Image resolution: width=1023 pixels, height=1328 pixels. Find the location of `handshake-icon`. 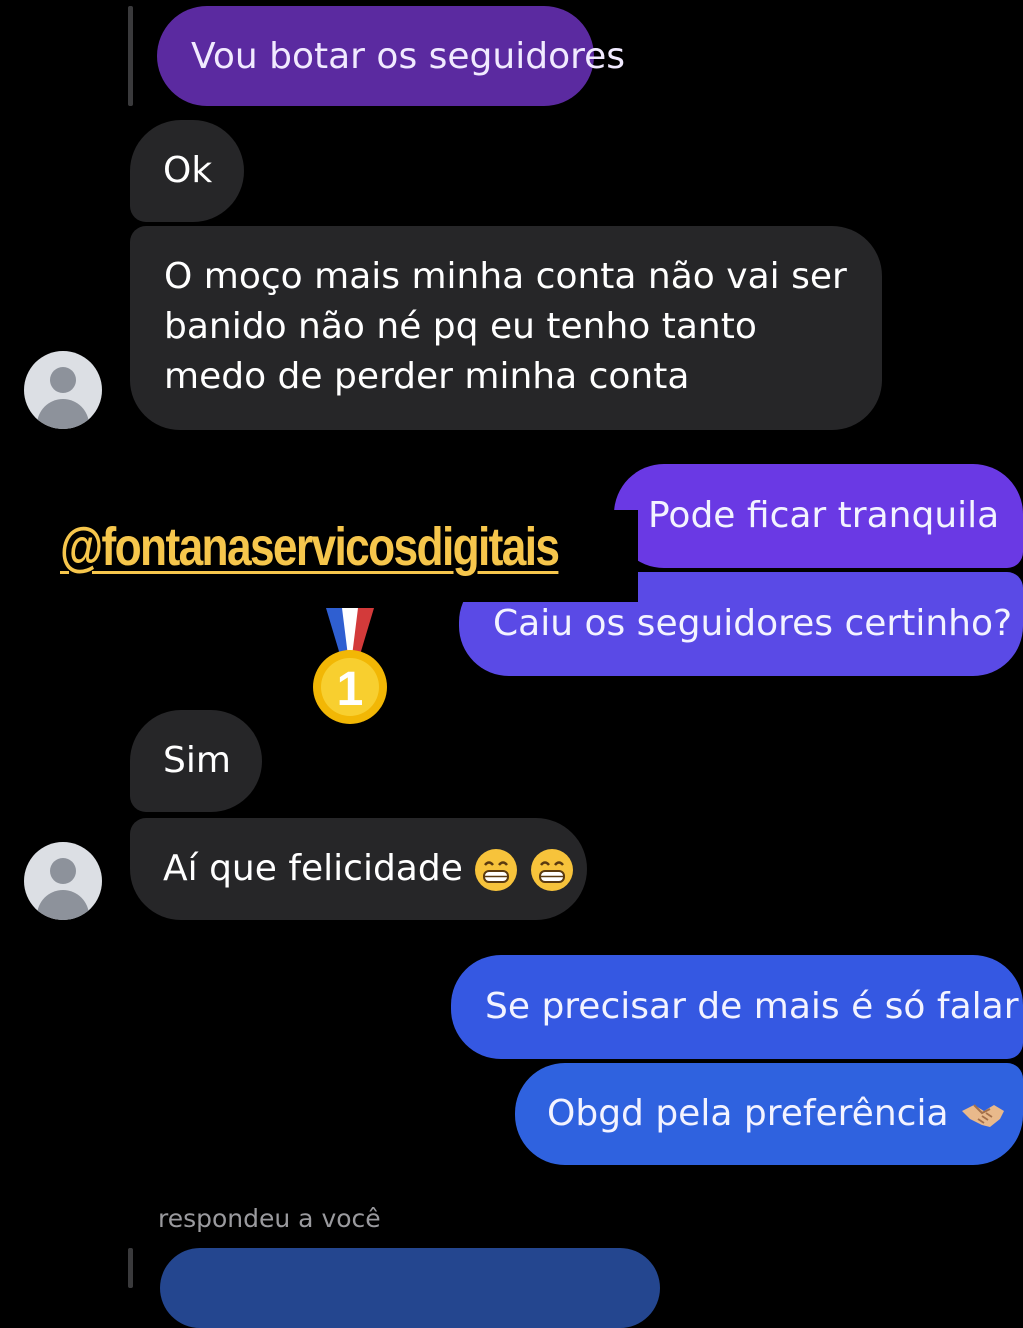

handshake-icon is located at coordinates (982, 1115).